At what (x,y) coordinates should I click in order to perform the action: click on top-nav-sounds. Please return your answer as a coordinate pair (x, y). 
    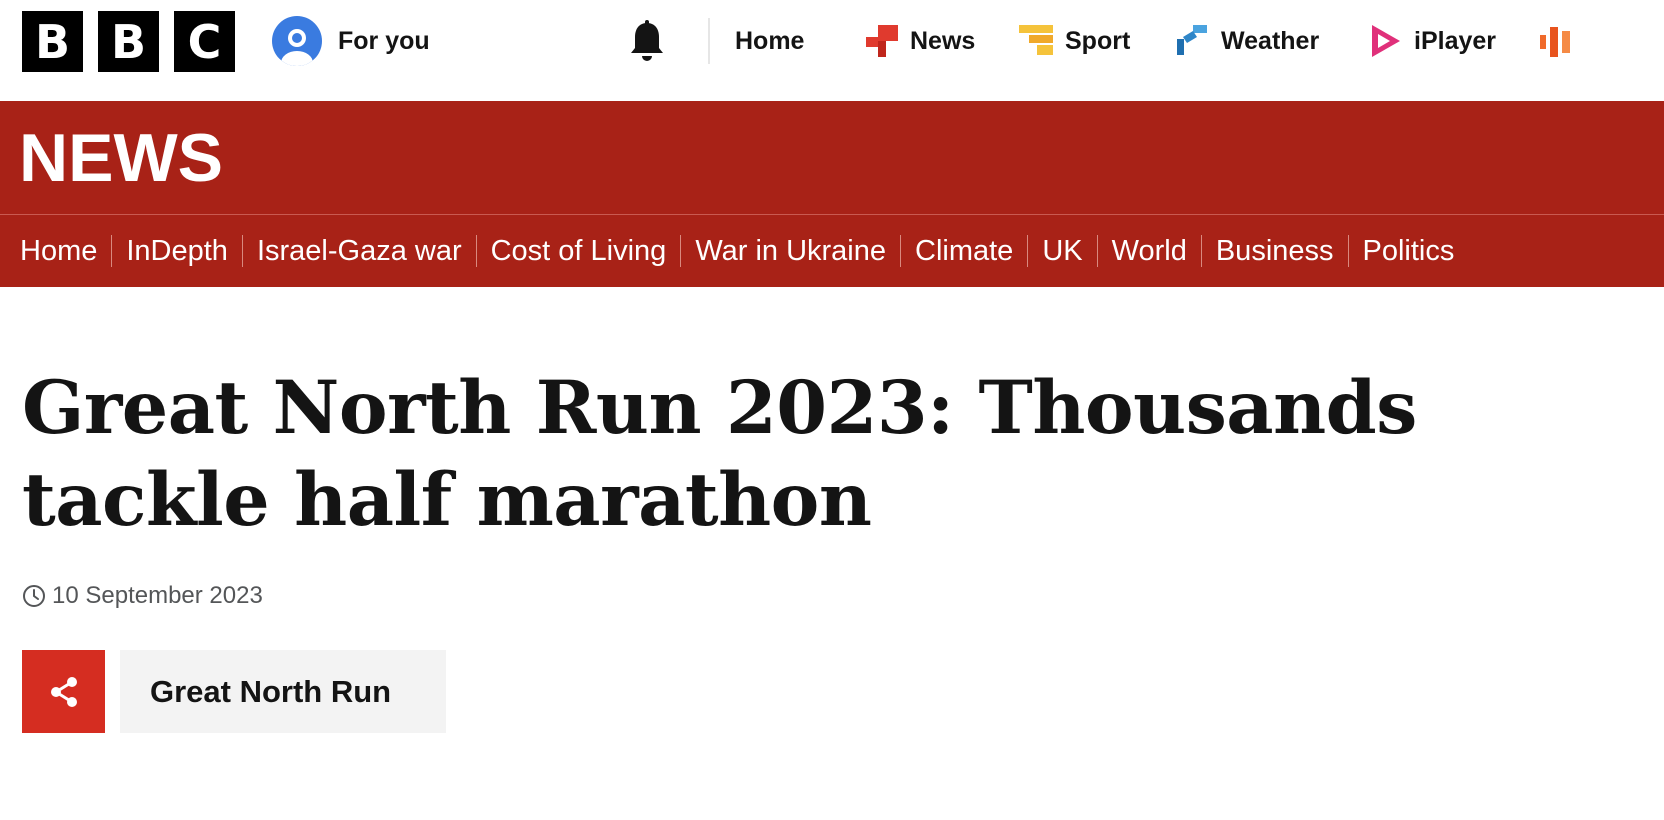
    Looking at the image, I should click on (1556, 41).